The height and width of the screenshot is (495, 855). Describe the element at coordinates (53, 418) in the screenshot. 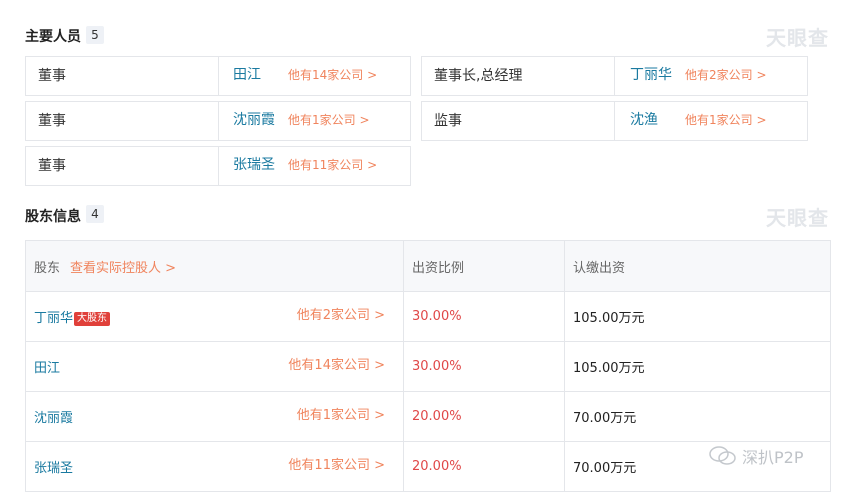

I see `shareholder-name-link: 沈丽霞` at that location.